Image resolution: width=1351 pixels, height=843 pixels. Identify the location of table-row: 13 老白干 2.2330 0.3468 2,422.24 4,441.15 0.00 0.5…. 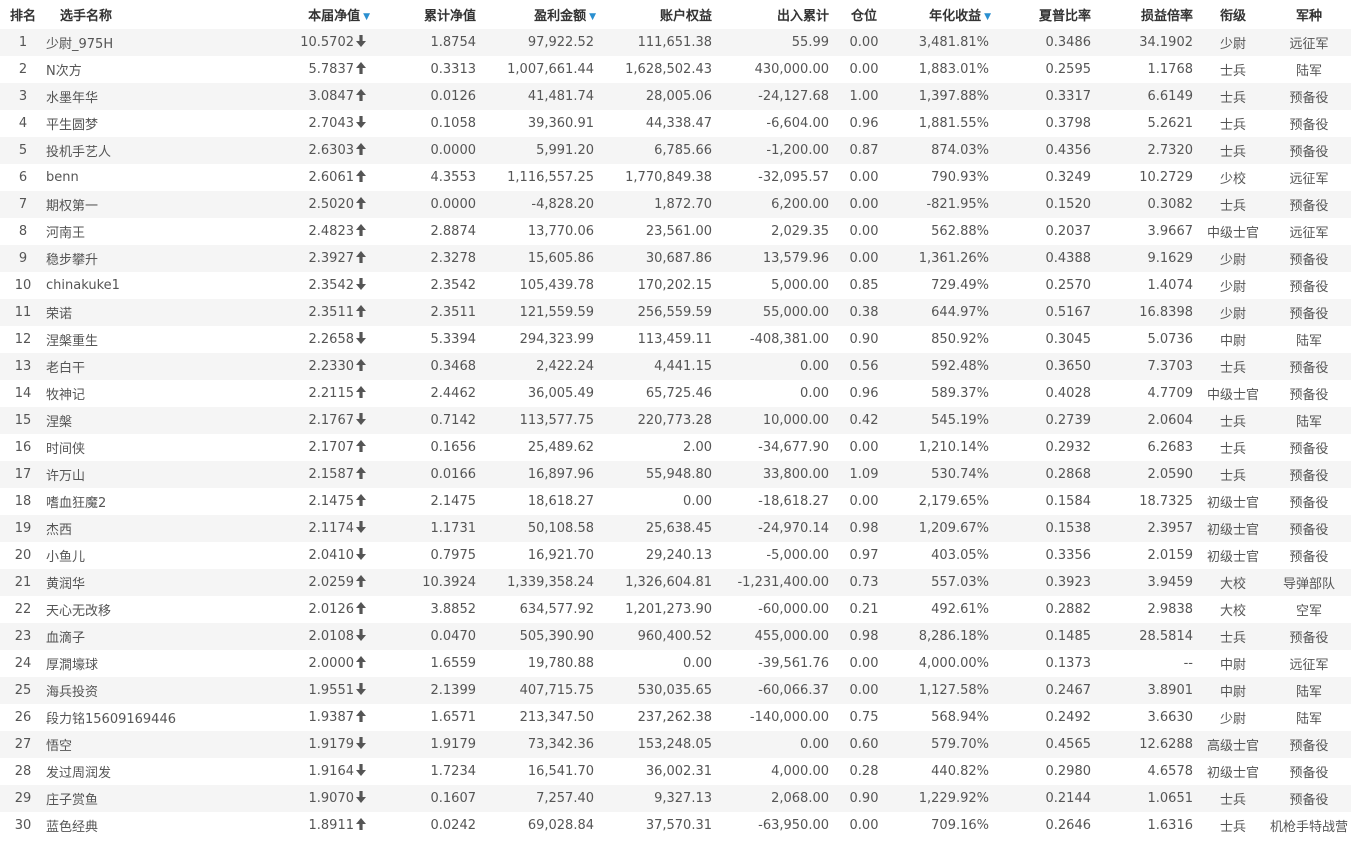
(675, 366).